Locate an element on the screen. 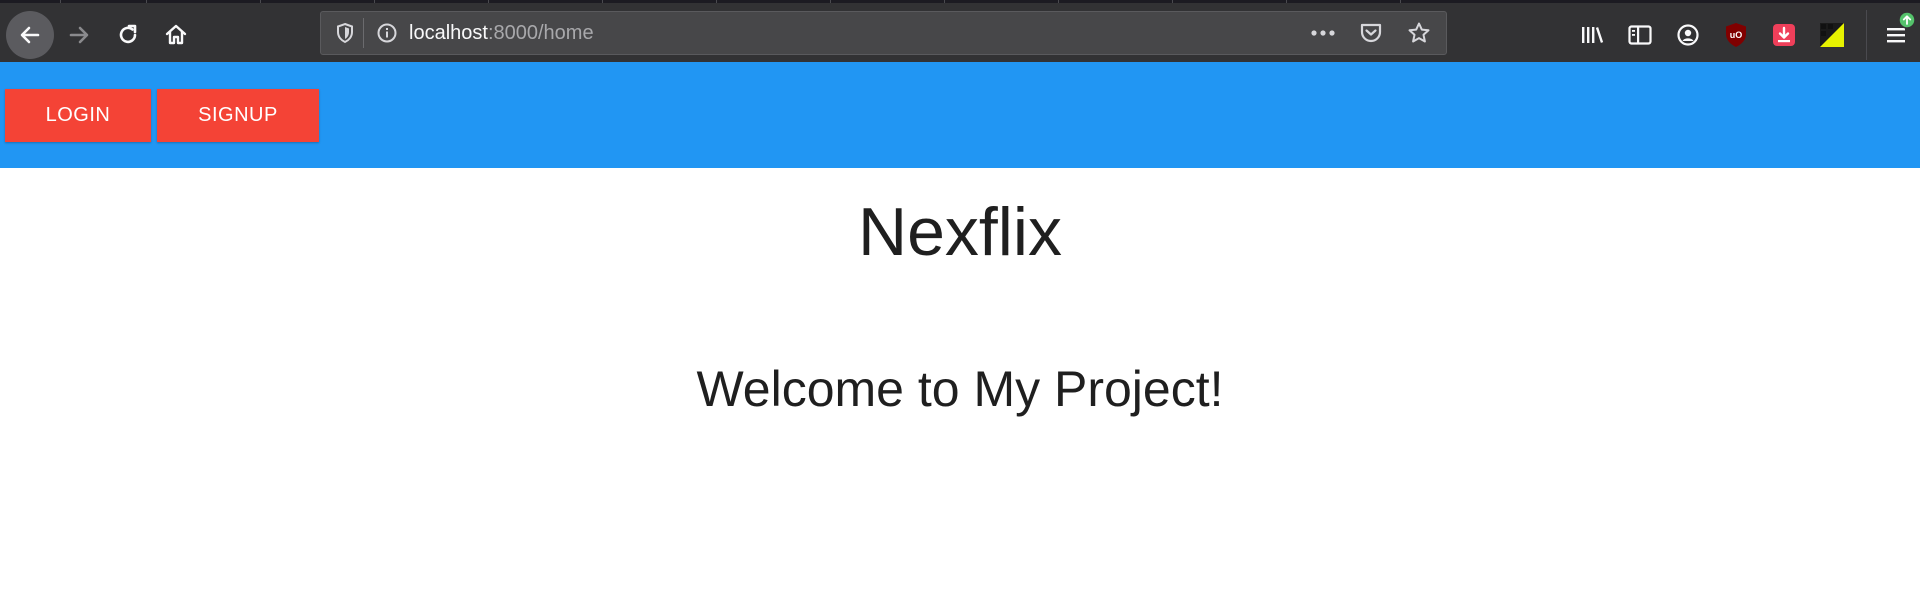  forward-button is located at coordinates (79, 35).